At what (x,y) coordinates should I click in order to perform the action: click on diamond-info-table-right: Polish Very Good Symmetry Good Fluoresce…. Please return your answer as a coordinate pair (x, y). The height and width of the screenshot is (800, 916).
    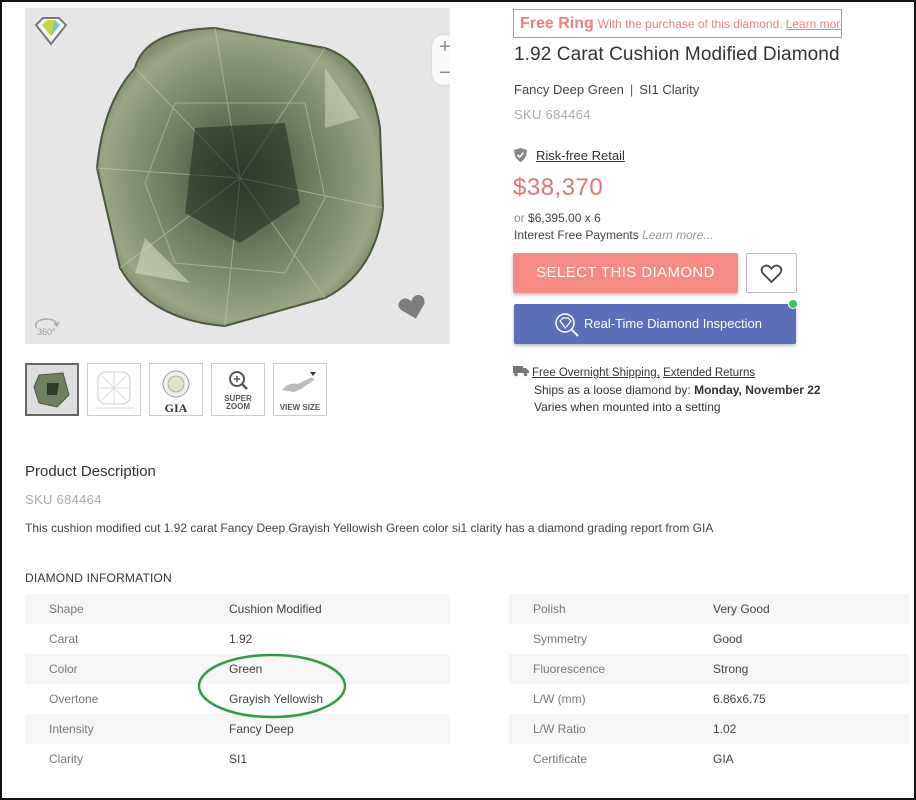
    Looking at the image, I should click on (709, 684).